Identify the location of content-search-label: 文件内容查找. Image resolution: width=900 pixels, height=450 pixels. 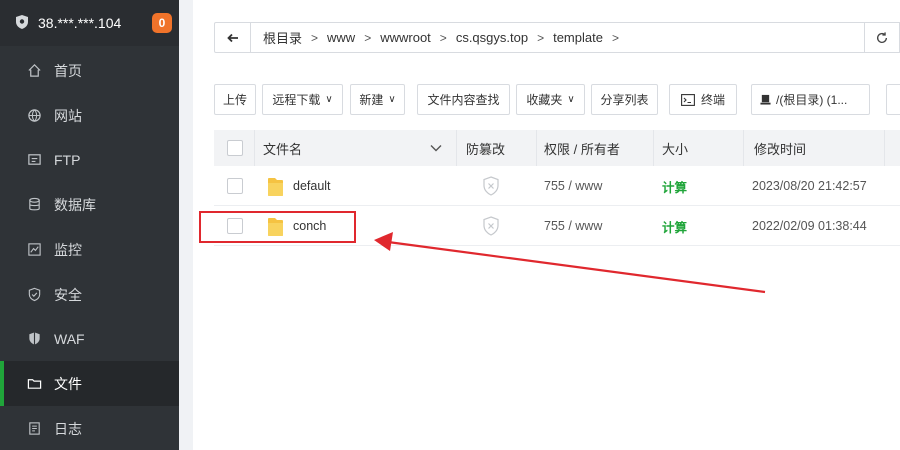
(463, 100).